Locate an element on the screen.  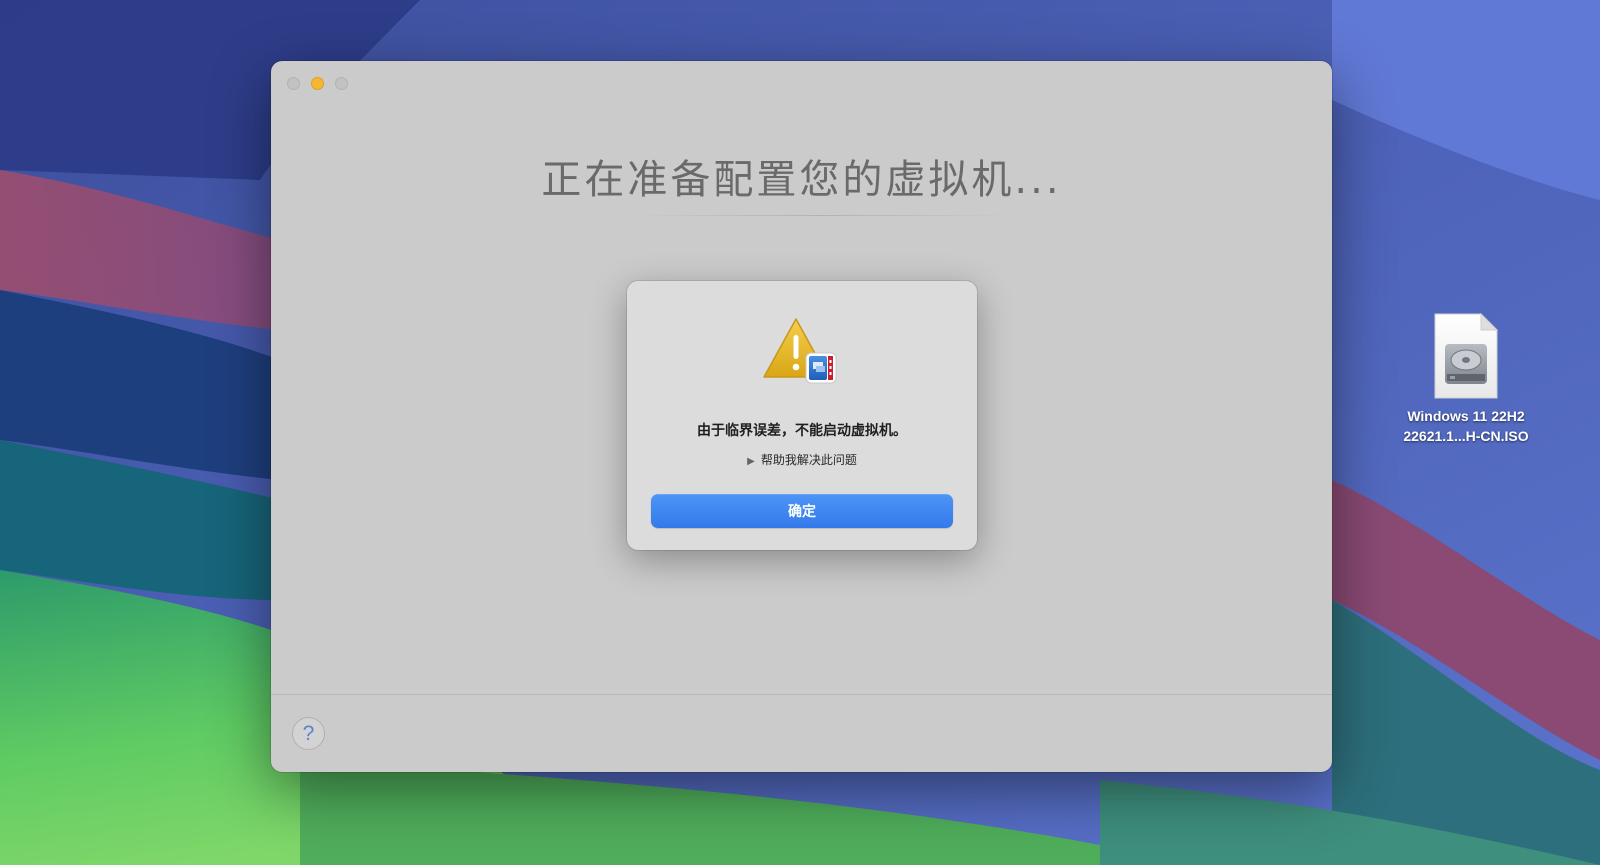
help-button: ? is located at coordinates (308, 733).